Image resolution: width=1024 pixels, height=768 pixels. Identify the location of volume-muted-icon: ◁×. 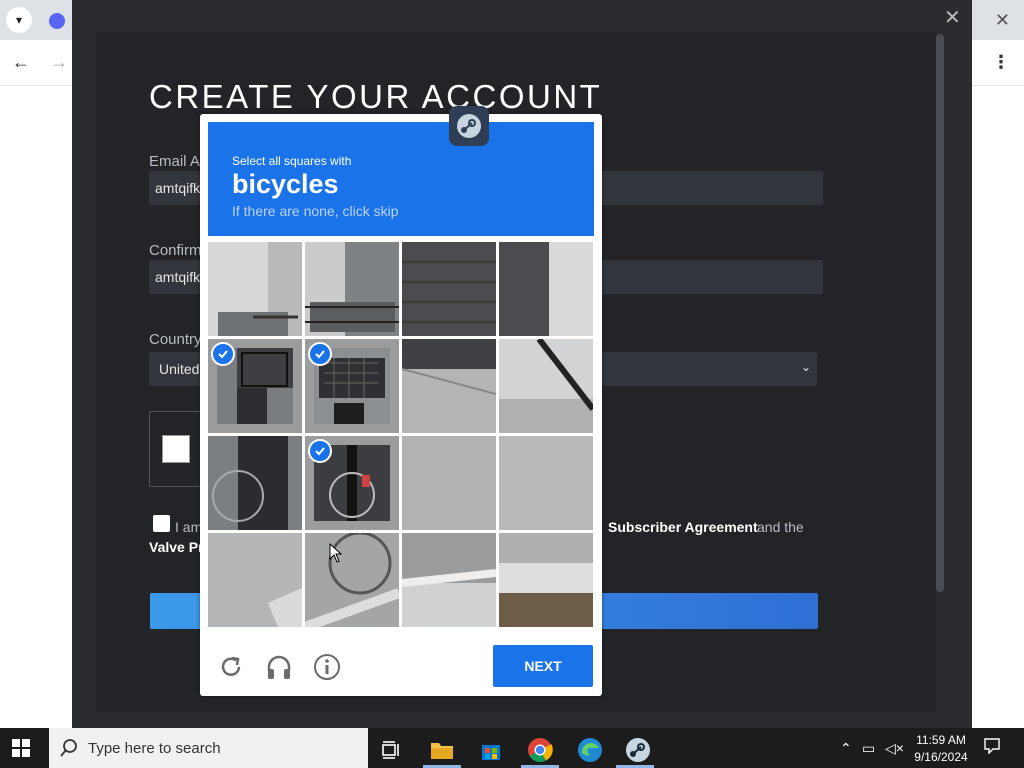
(894, 748).